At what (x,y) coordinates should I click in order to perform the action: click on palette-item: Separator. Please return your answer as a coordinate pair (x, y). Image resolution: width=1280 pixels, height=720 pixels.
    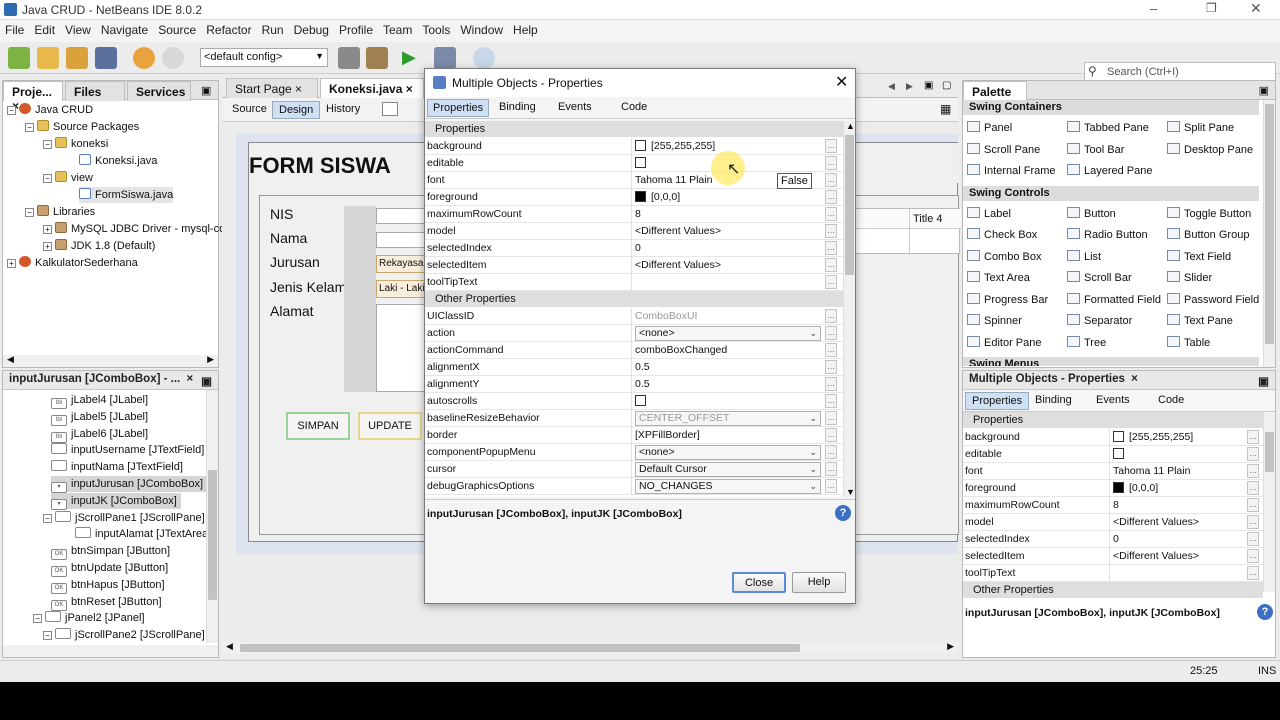
    Looking at the image, I should click on (1099, 320).